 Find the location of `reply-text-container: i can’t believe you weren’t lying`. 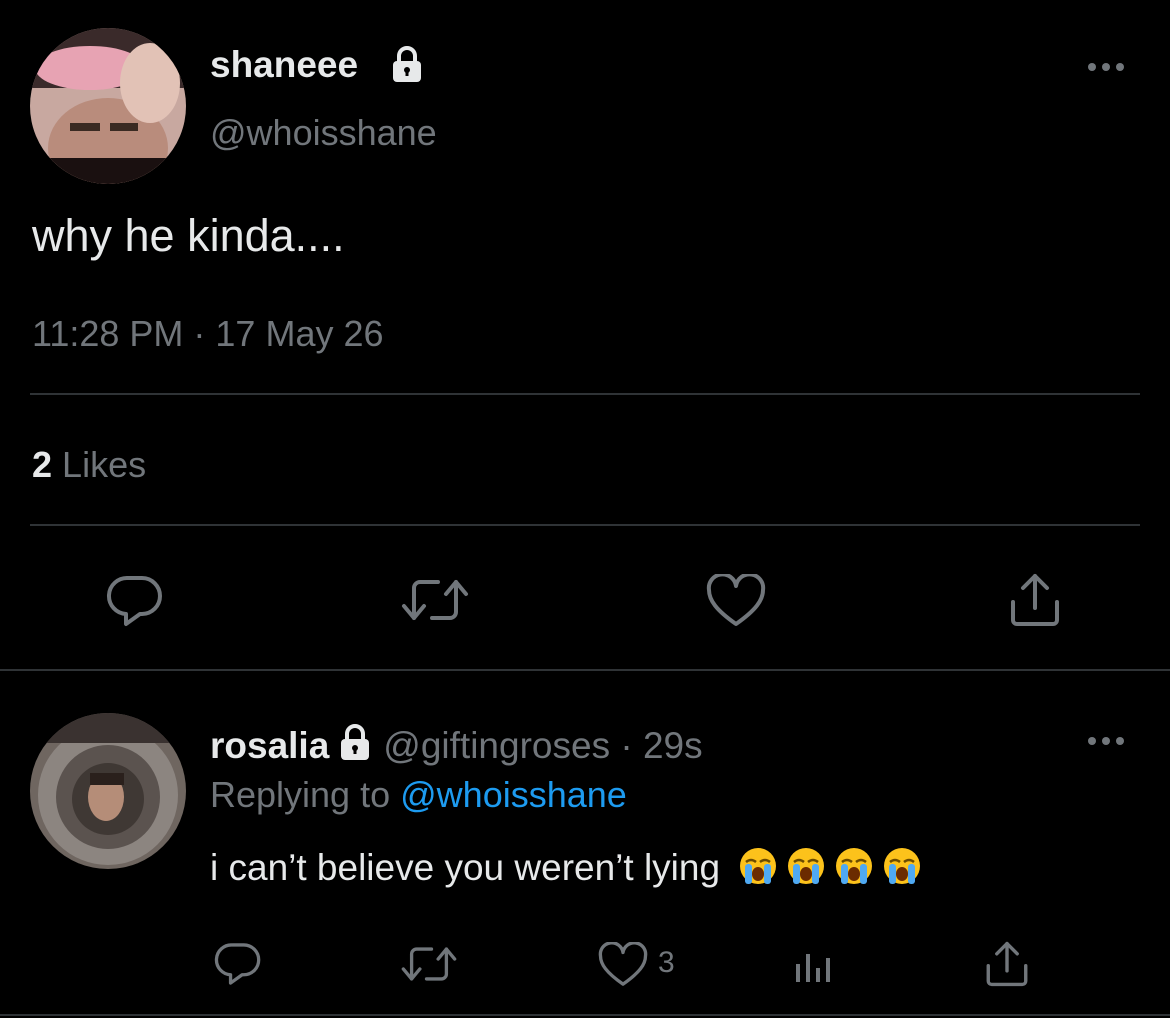

reply-text-container: i can’t believe you weren’t lying is located at coordinates (566, 867).